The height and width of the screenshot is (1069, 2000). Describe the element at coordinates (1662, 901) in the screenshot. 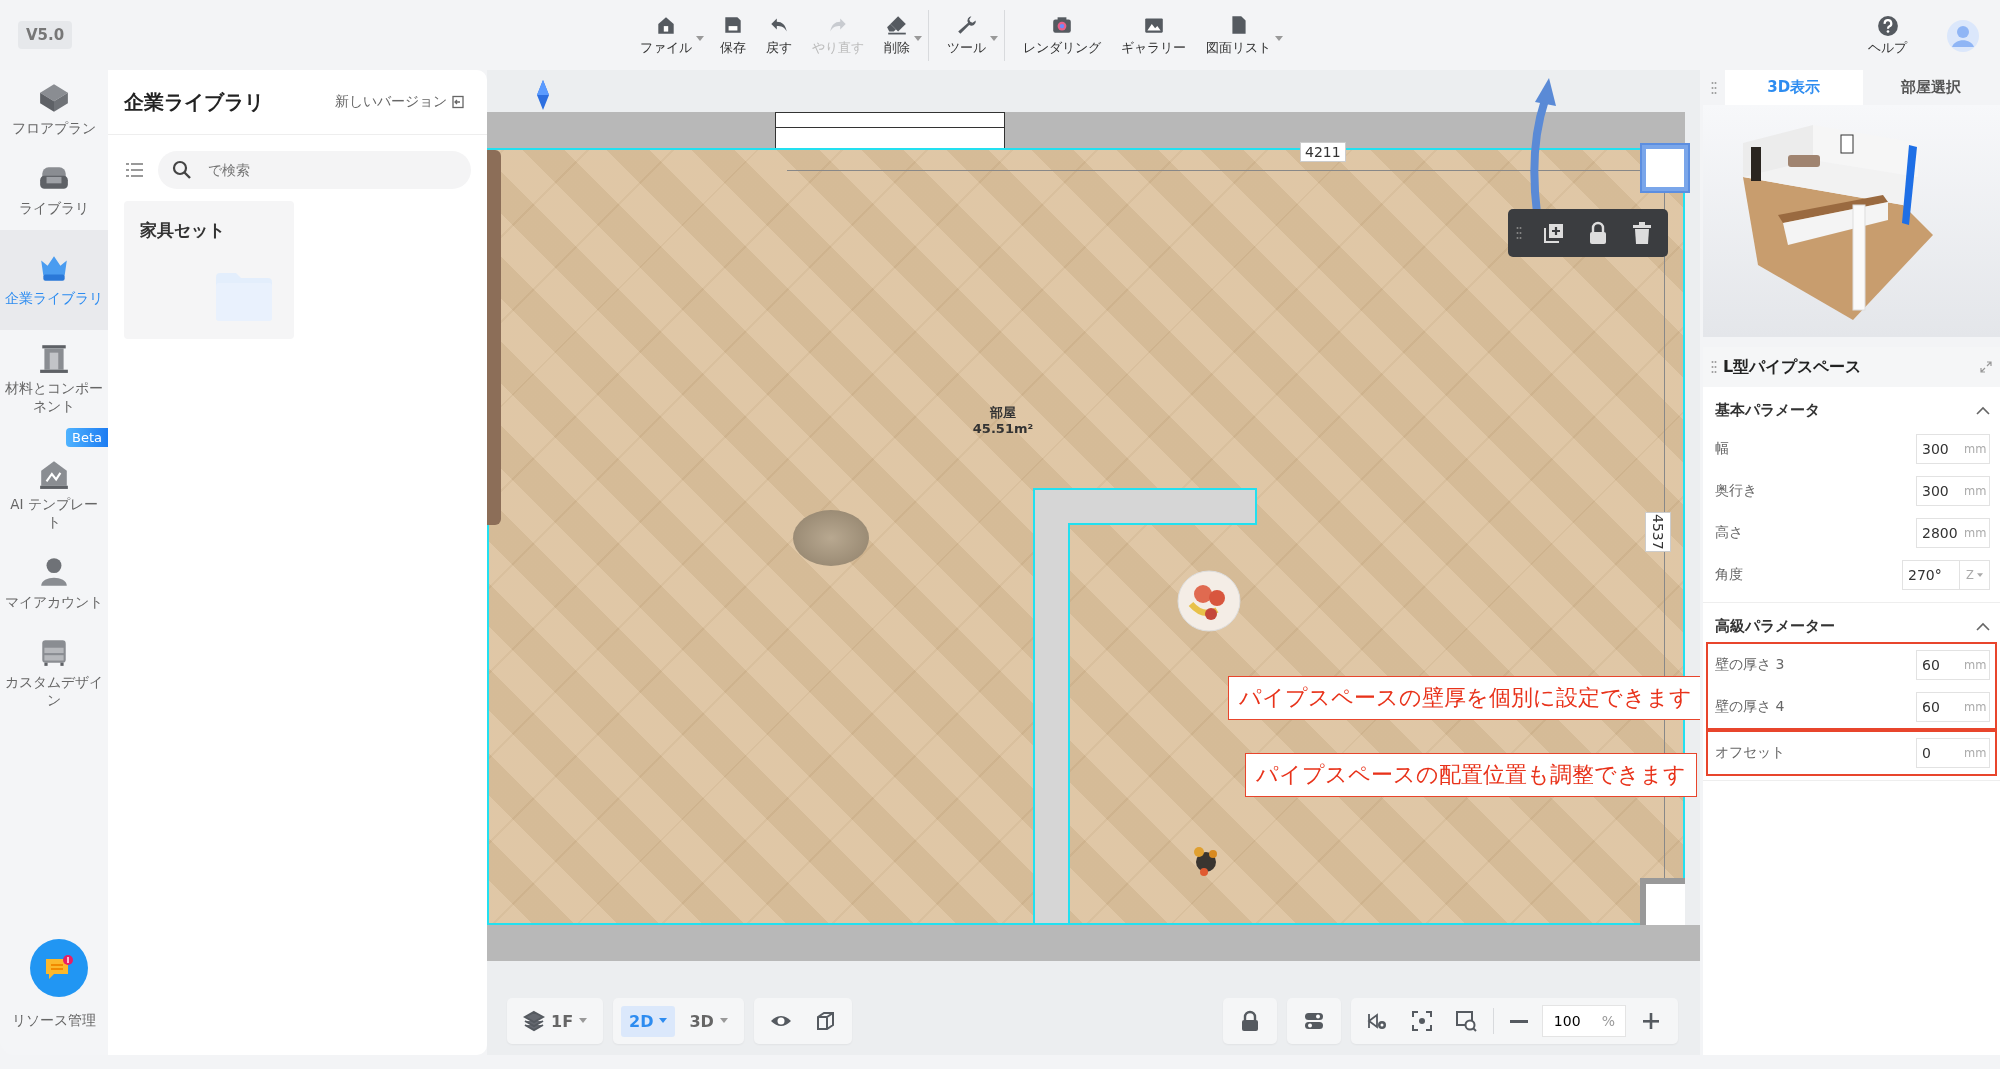

I see `column-drawing` at that location.